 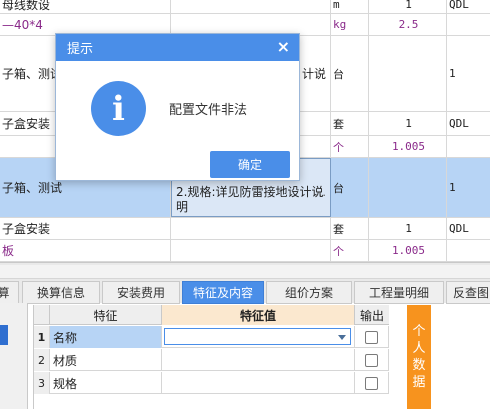 I want to click on dialog-titlebar: 提示 ×, so click(x=177, y=47).